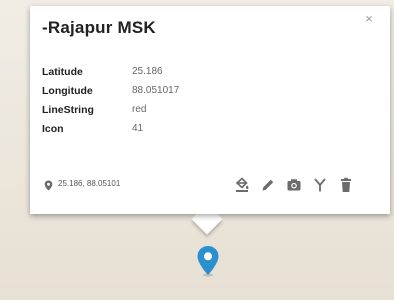 The height and width of the screenshot is (300, 394). I want to click on map-marker-icon, so click(208, 261).